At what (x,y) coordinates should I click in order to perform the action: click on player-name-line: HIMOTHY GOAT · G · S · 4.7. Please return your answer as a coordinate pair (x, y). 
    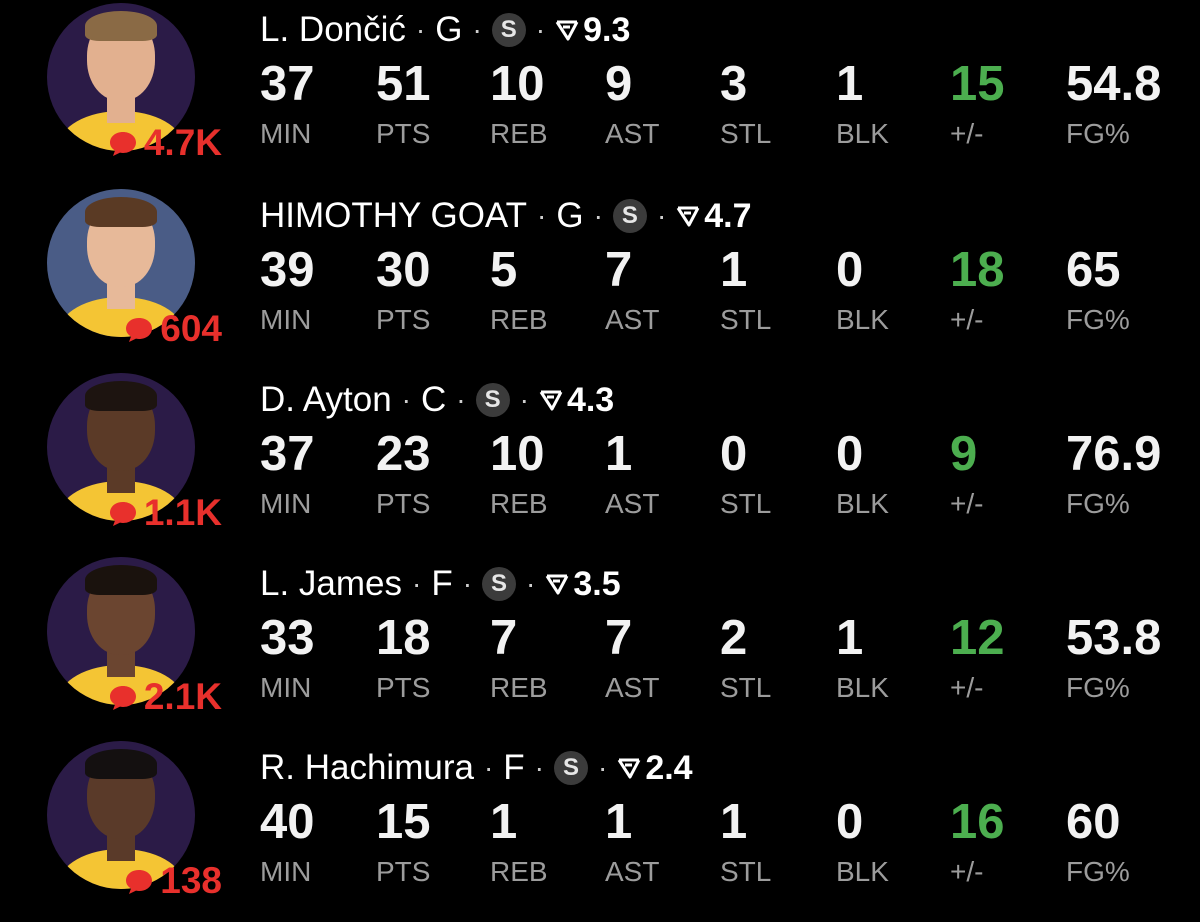
    Looking at the image, I should click on (506, 215).